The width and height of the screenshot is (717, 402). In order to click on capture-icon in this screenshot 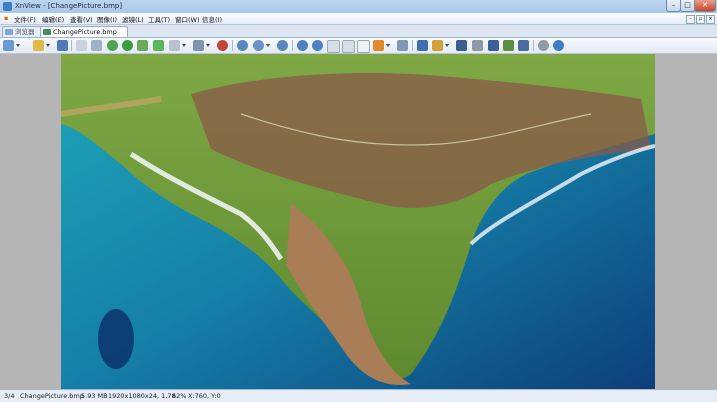, I will do `click(437, 45)`.